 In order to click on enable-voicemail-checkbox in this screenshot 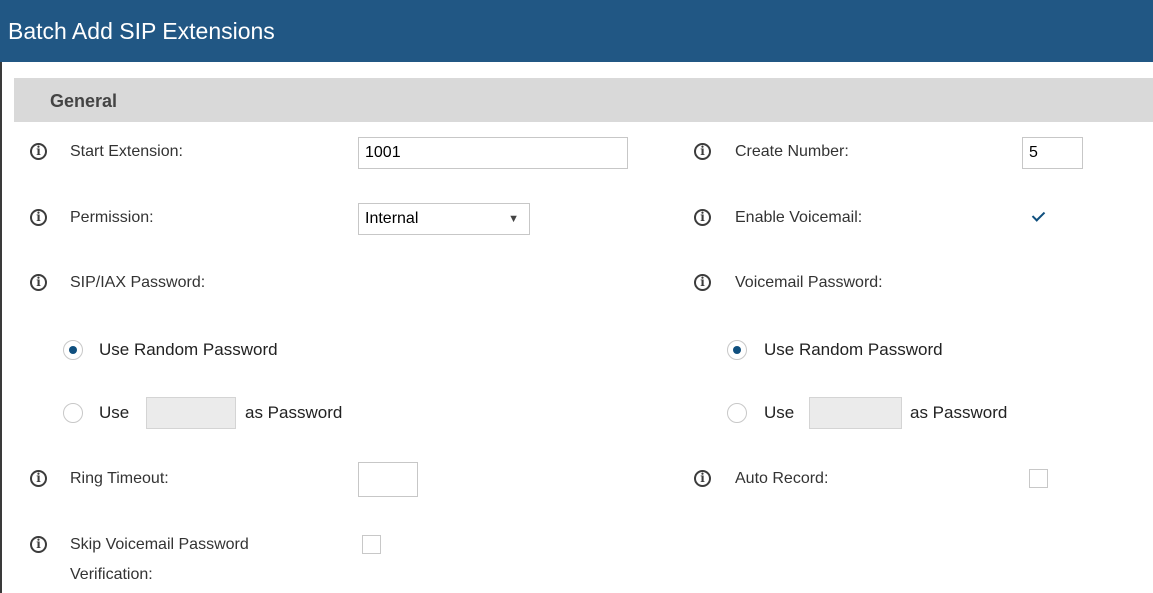, I will do `click(1038, 216)`.